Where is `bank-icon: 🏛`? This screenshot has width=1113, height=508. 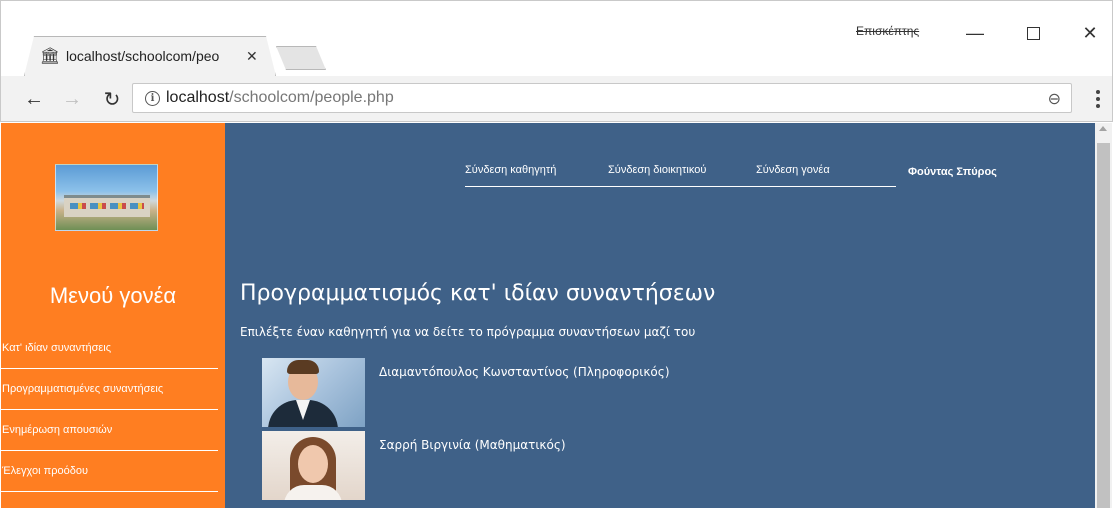
bank-icon: 🏛 is located at coordinates (50, 56).